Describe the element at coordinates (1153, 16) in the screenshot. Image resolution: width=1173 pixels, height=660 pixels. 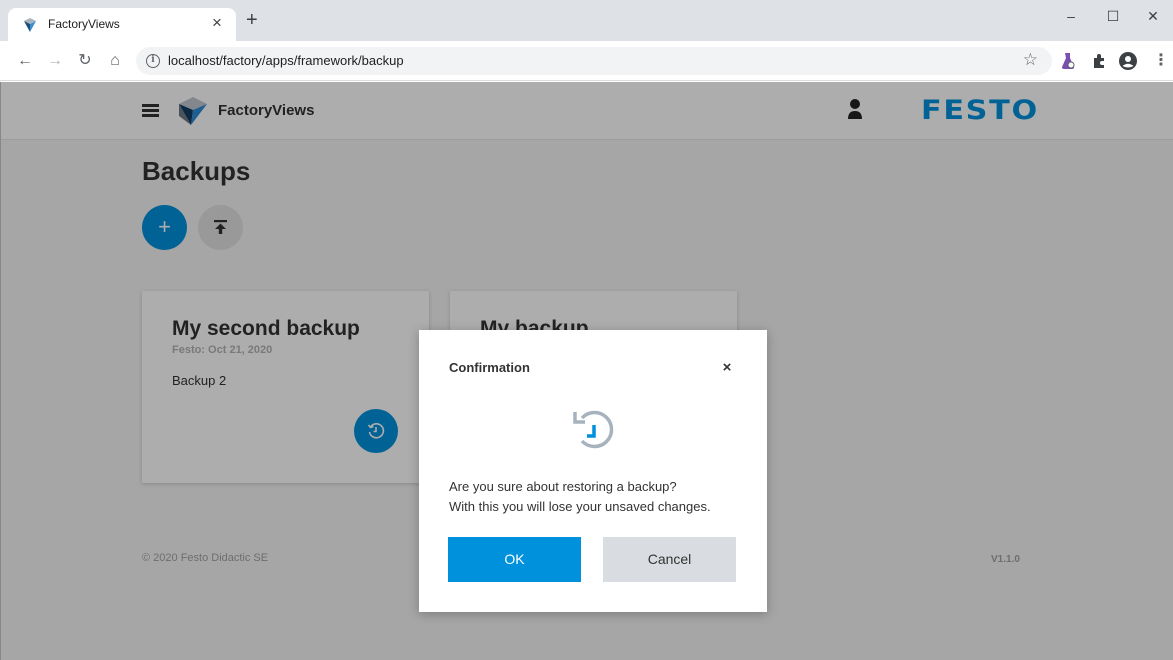
I see `window-close-button: ✕` at that location.